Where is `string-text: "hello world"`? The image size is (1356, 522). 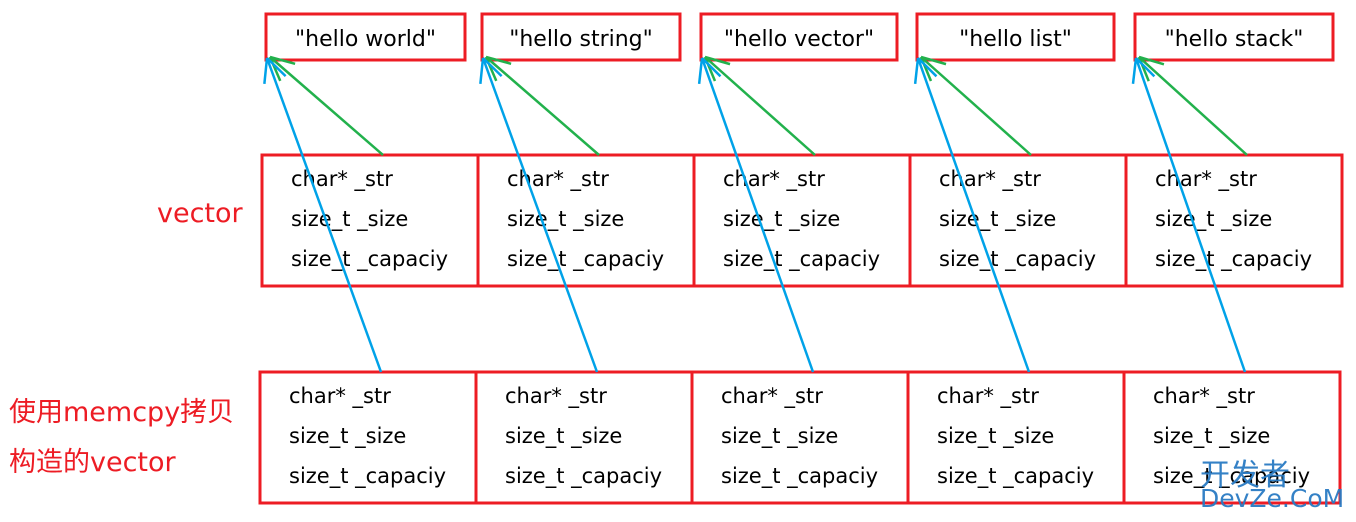
string-text: "hello world" is located at coordinates (365, 39).